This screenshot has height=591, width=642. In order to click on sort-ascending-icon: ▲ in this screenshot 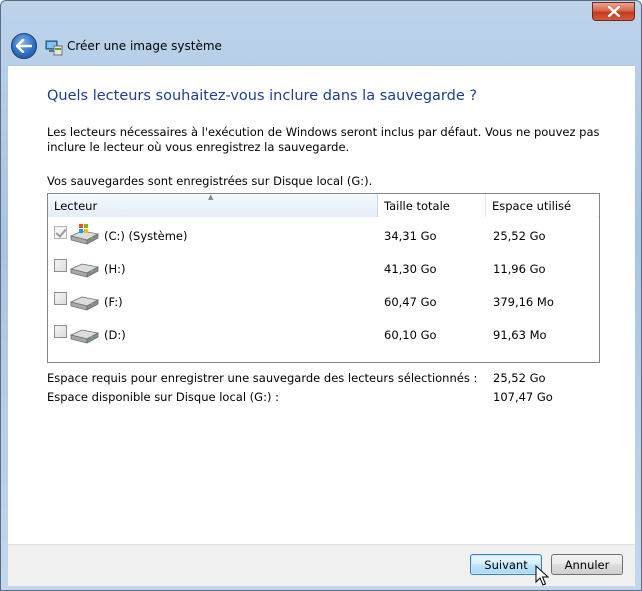, I will do `click(211, 197)`.